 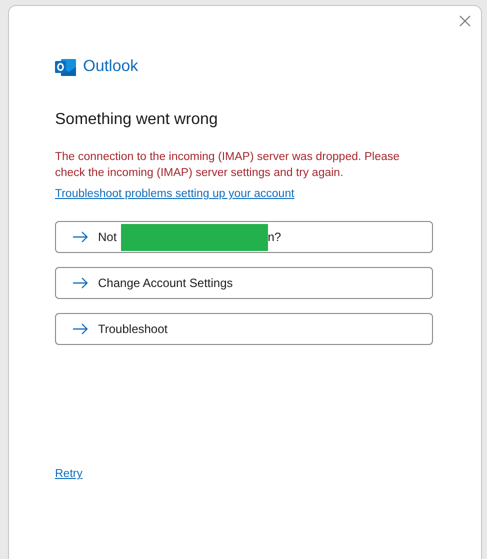 What do you see at coordinates (110, 67) in the screenshot?
I see `app-name: Outlook` at bounding box center [110, 67].